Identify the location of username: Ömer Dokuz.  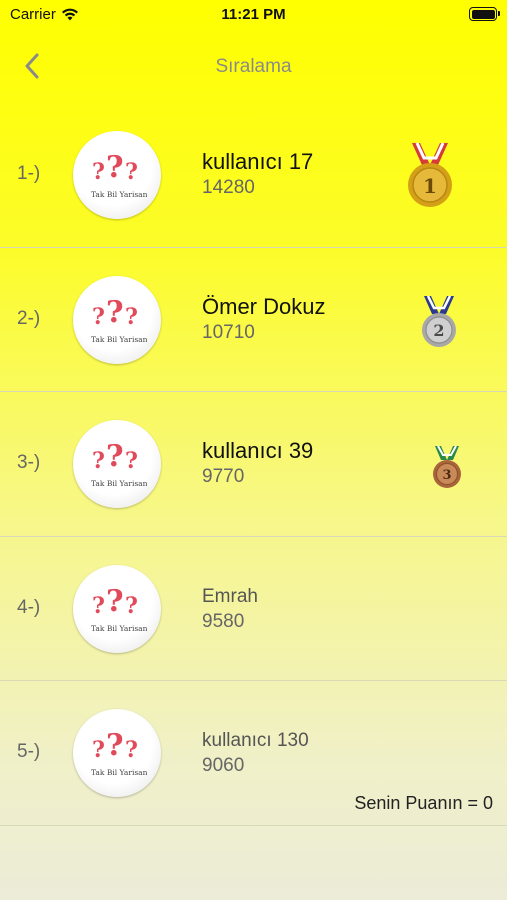
(264, 306).